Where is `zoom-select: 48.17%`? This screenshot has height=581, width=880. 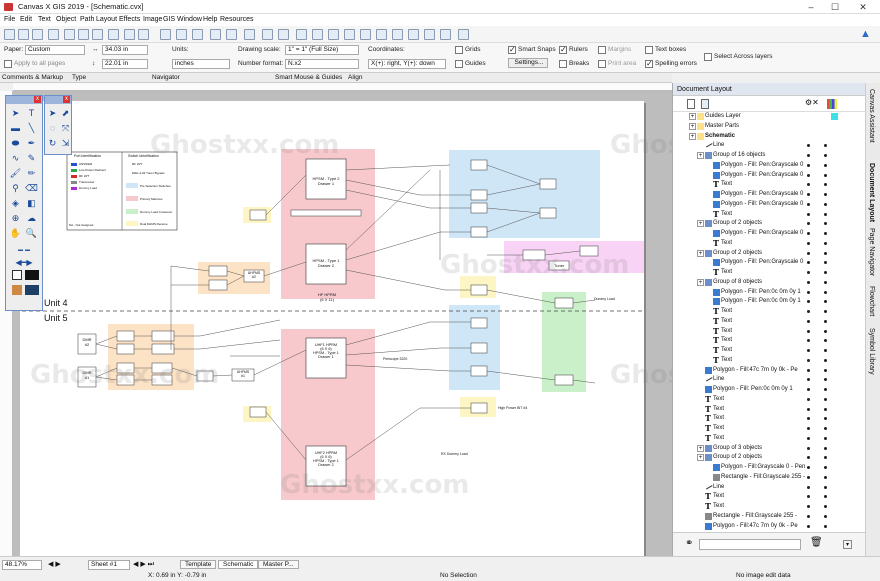
zoom-select: 48.17% is located at coordinates (22, 565).